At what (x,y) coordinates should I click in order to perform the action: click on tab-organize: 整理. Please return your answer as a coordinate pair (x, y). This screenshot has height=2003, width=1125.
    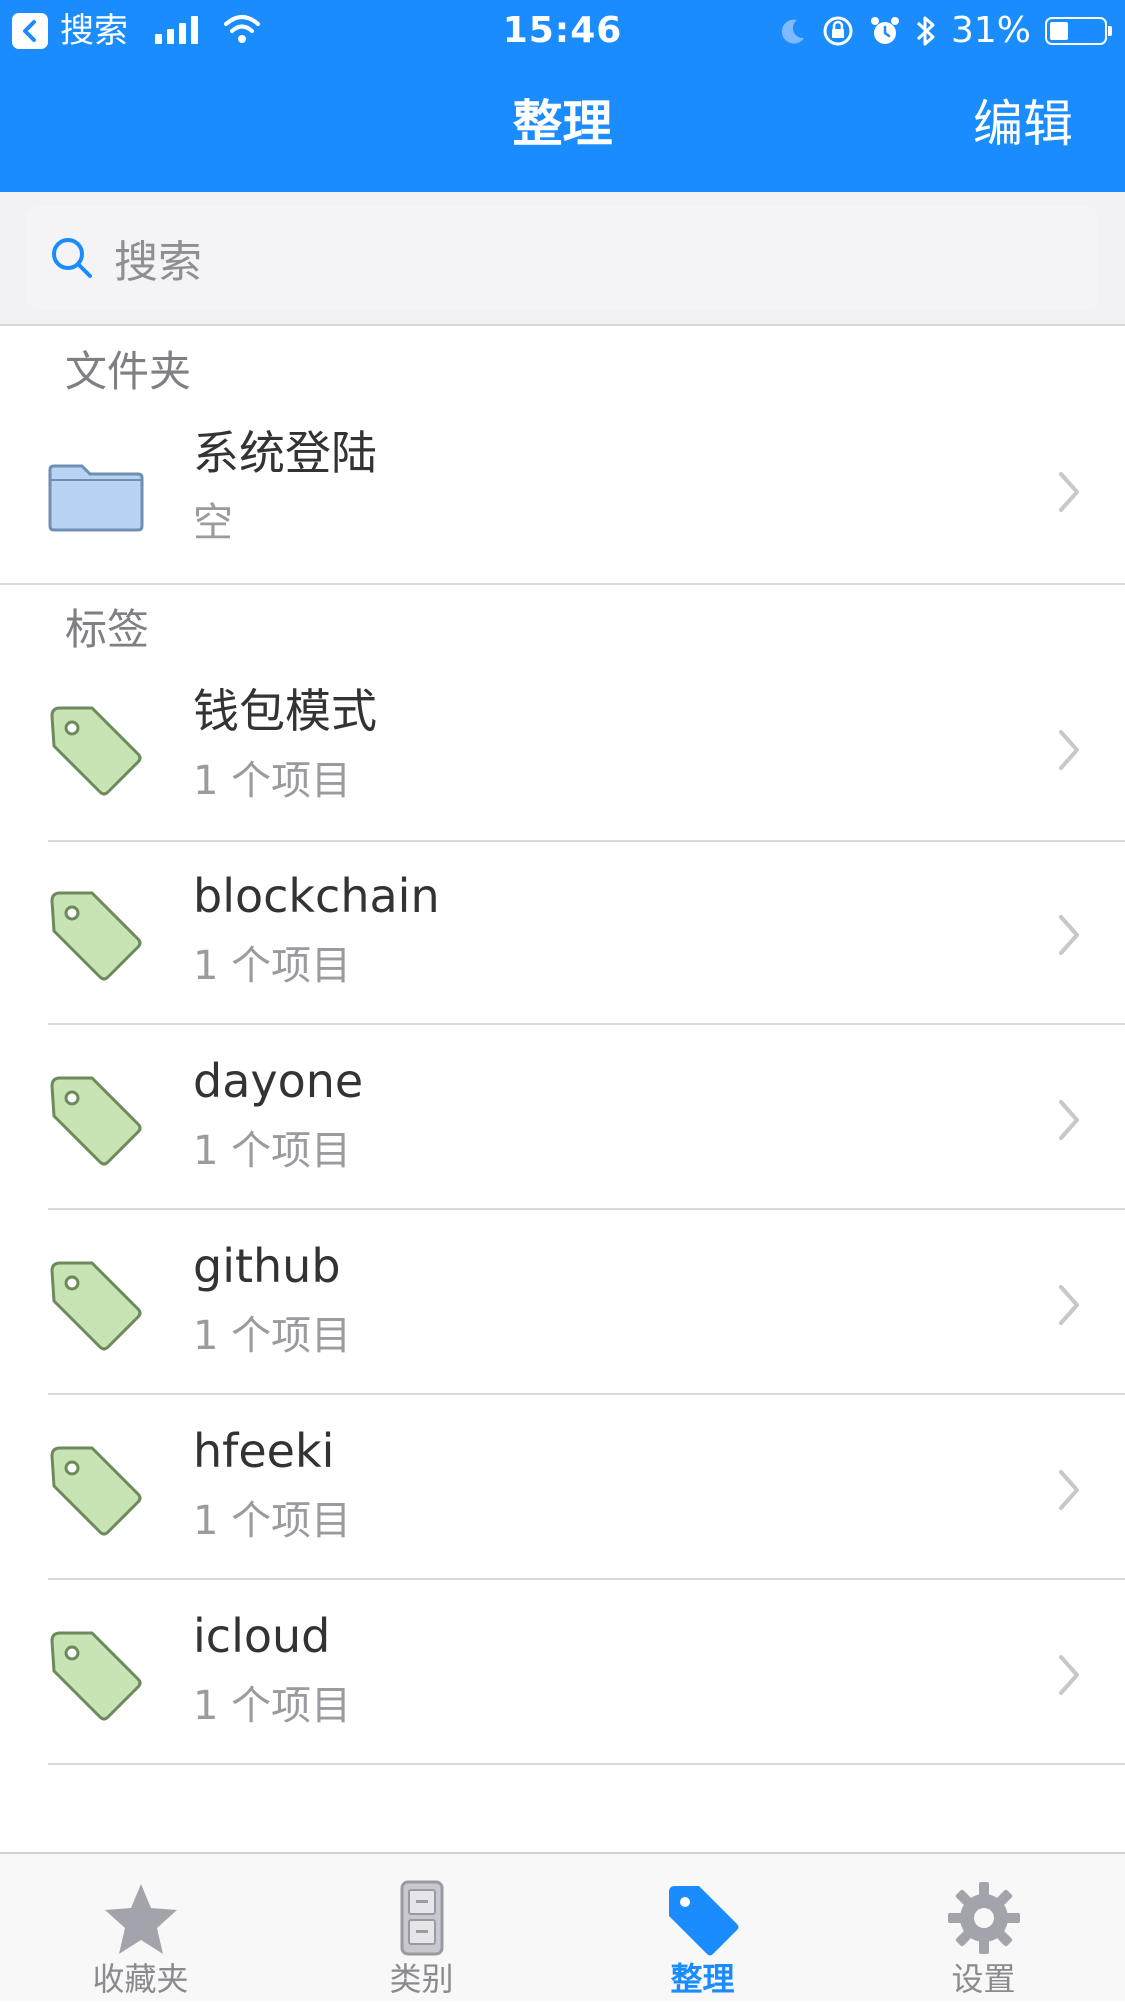
    Looking at the image, I should click on (702, 1928).